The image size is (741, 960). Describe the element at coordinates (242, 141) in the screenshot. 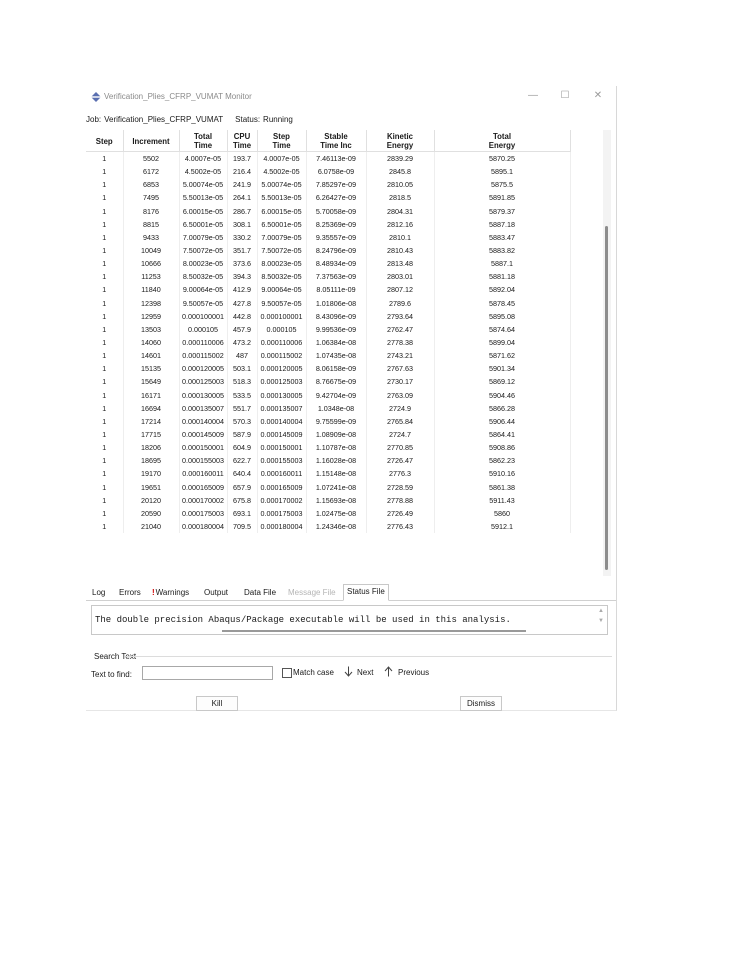

I see `col-header-cpu-time: CPU Time` at that location.